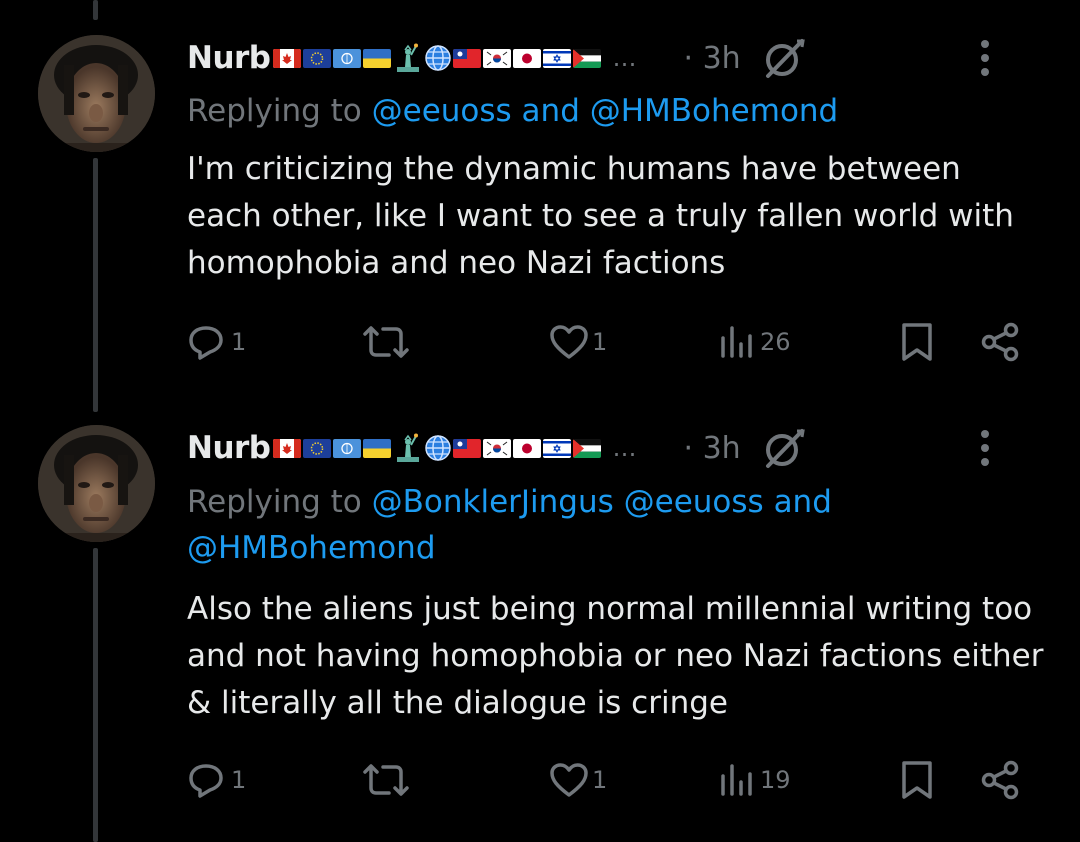  What do you see at coordinates (755, 342) in the screenshot?
I see `views-button: 26` at bounding box center [755, 342].